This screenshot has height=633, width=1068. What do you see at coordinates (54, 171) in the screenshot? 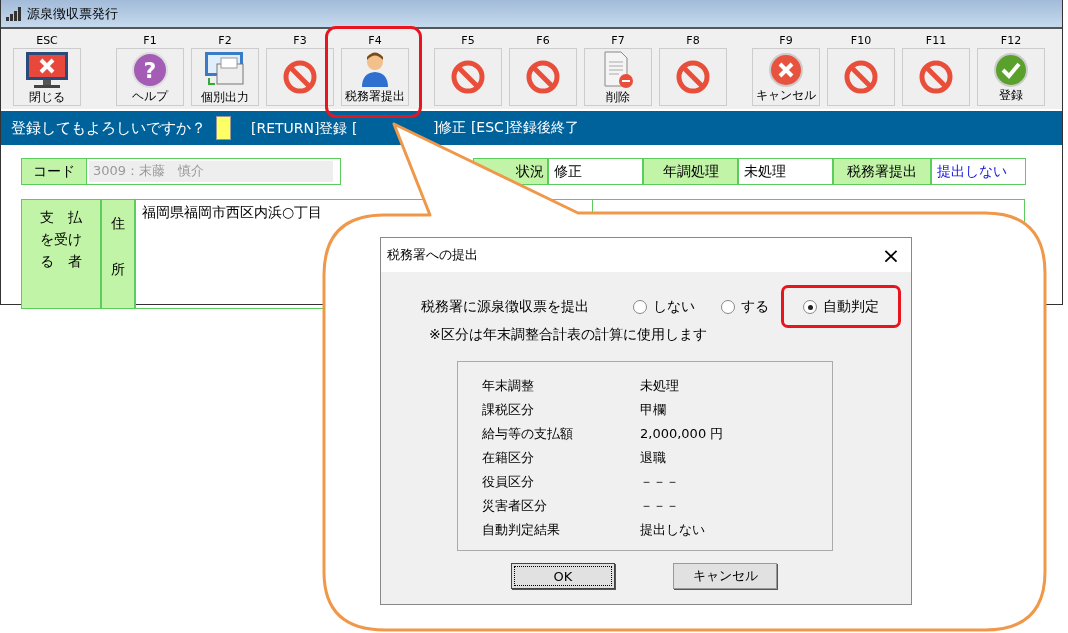
I see `field-label: コード` at bounding box center [54, 171].